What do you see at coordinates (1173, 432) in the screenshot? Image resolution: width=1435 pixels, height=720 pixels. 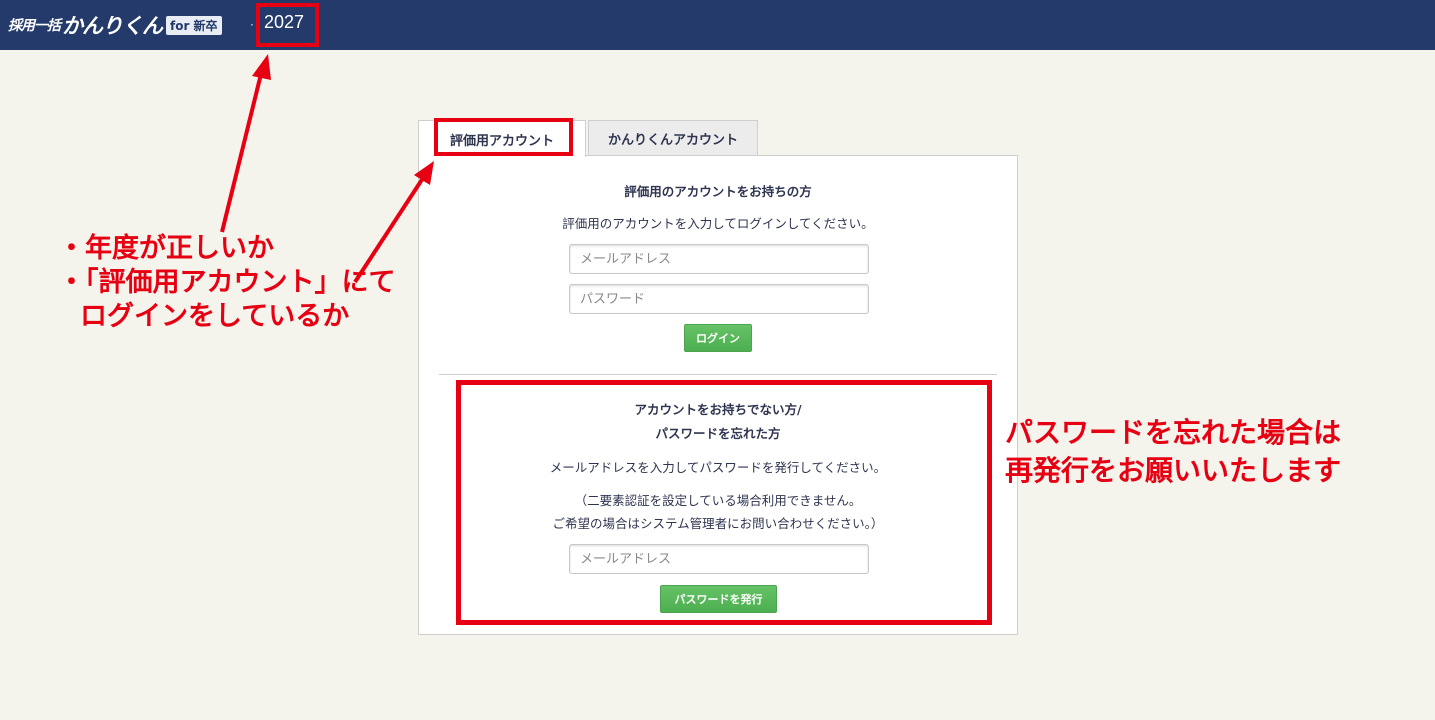 I see `annotation-line: パスワードを忘れた場合は` at bounding box center [1173, 432].